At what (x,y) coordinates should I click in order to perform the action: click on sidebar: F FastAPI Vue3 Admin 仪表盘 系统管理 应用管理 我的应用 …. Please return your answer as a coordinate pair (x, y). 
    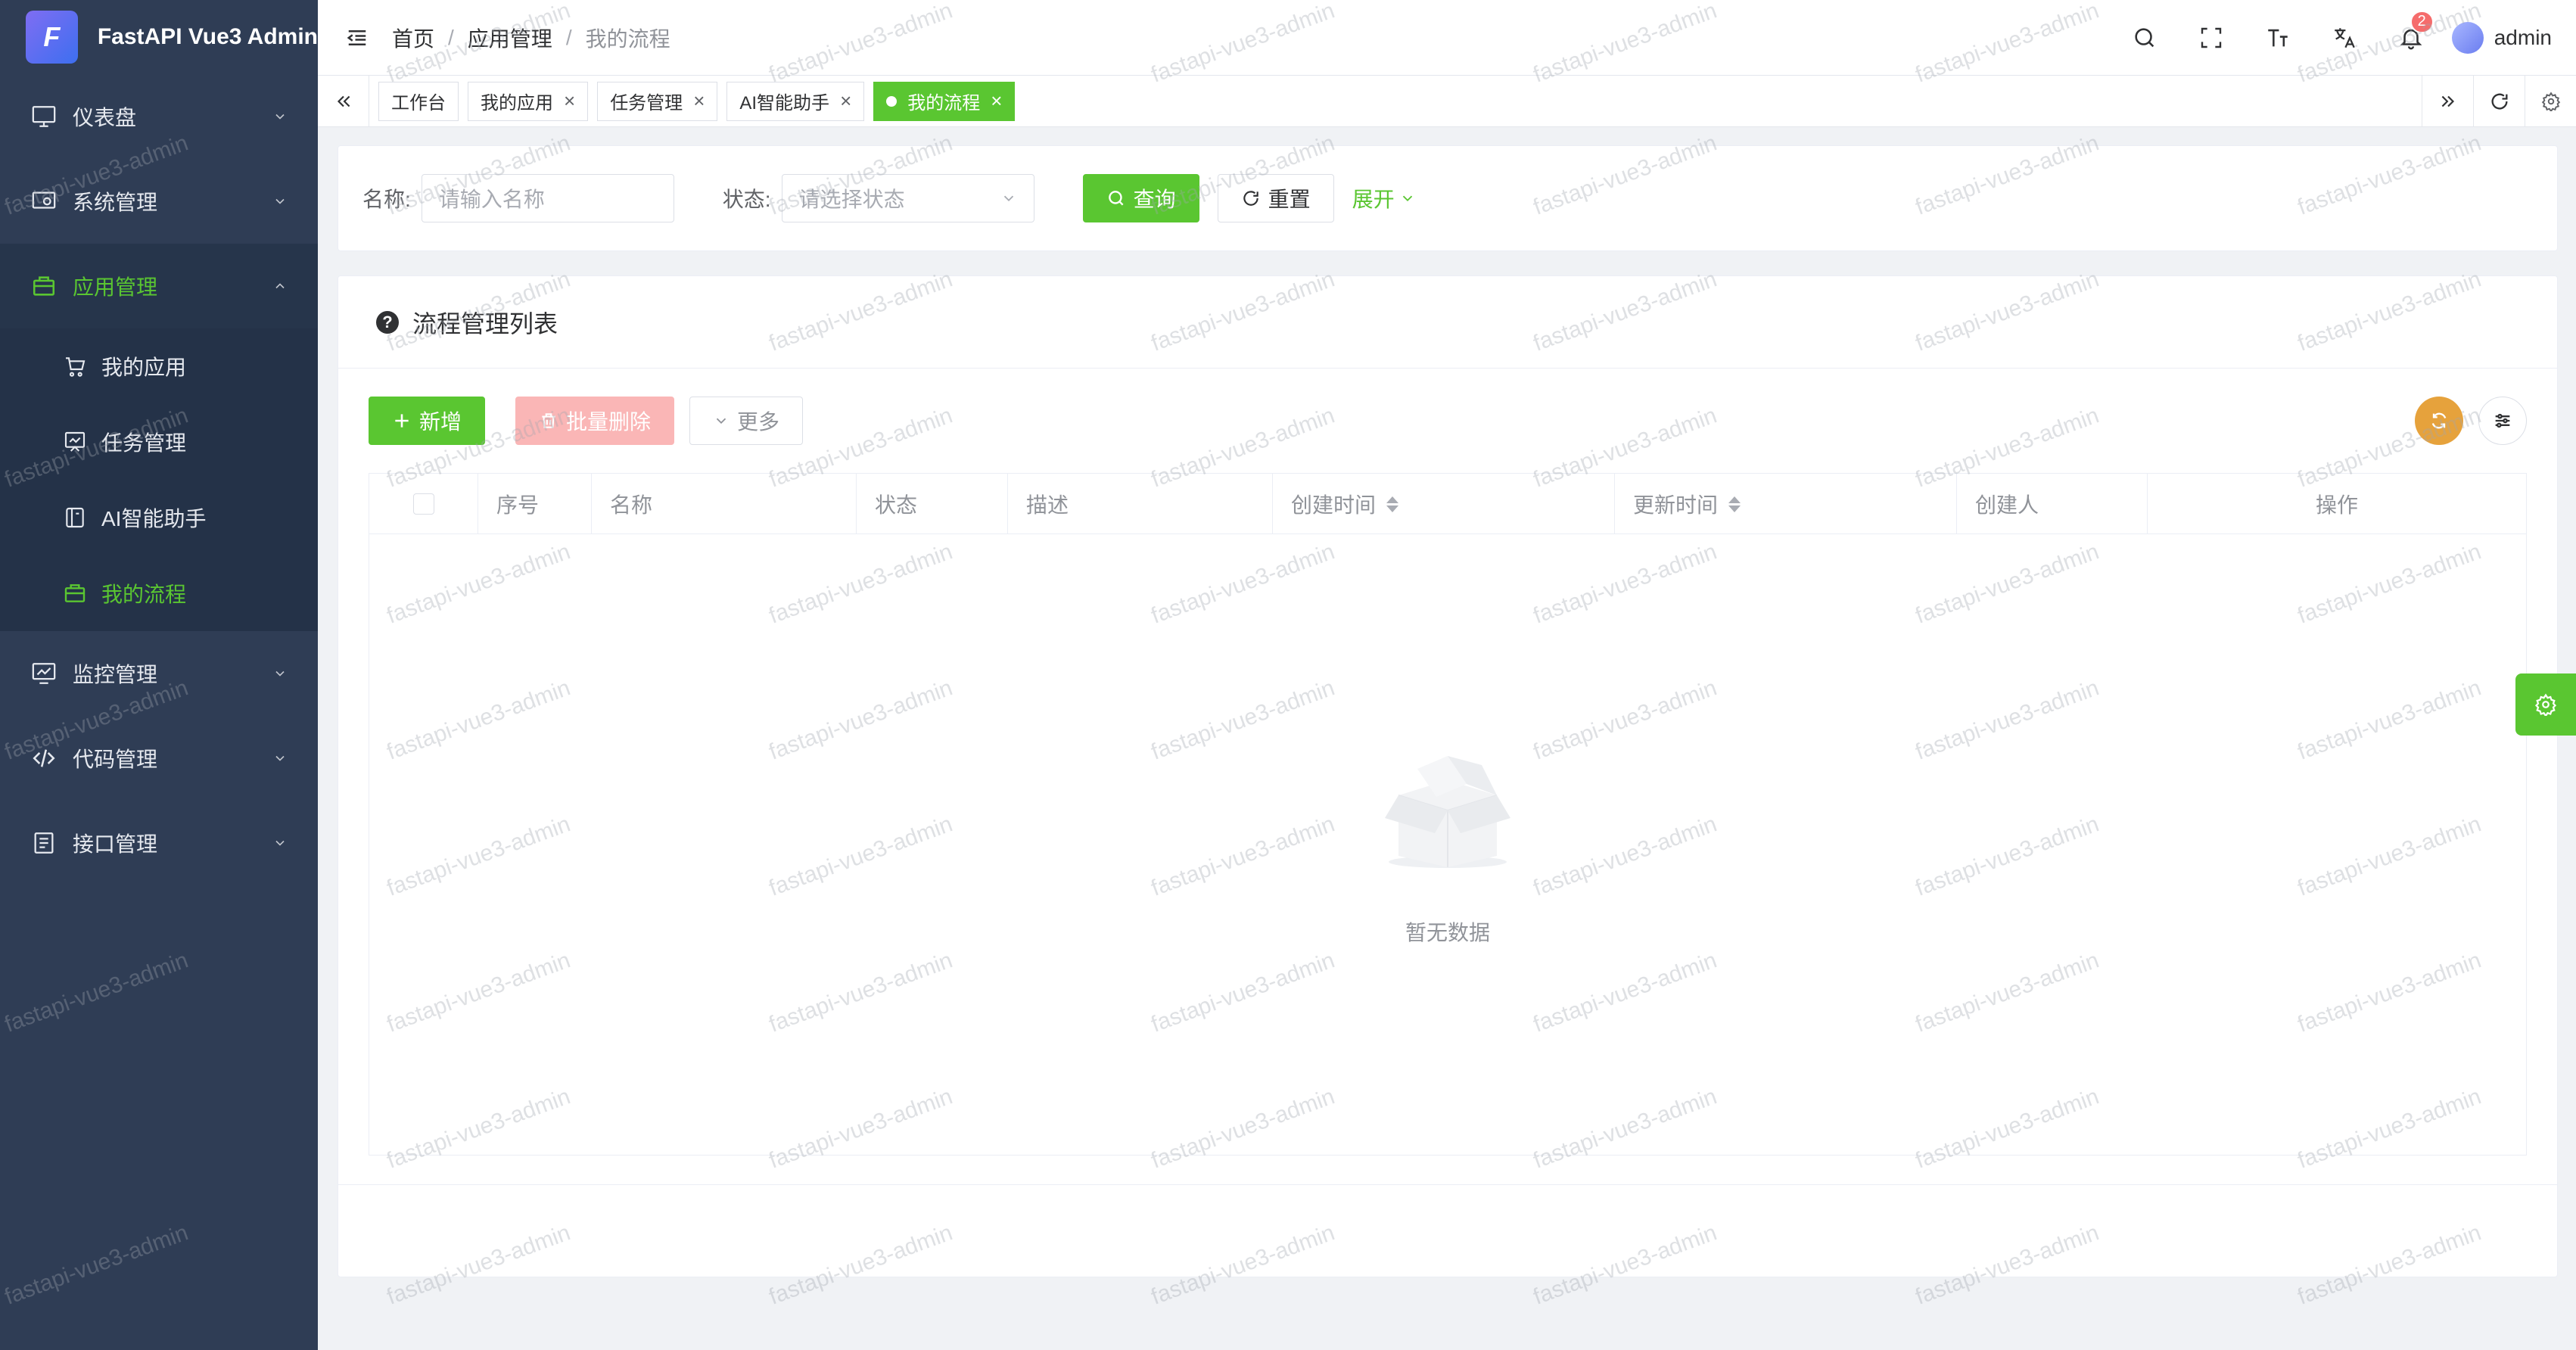
    Looking at the image, I should click on (159, 675).